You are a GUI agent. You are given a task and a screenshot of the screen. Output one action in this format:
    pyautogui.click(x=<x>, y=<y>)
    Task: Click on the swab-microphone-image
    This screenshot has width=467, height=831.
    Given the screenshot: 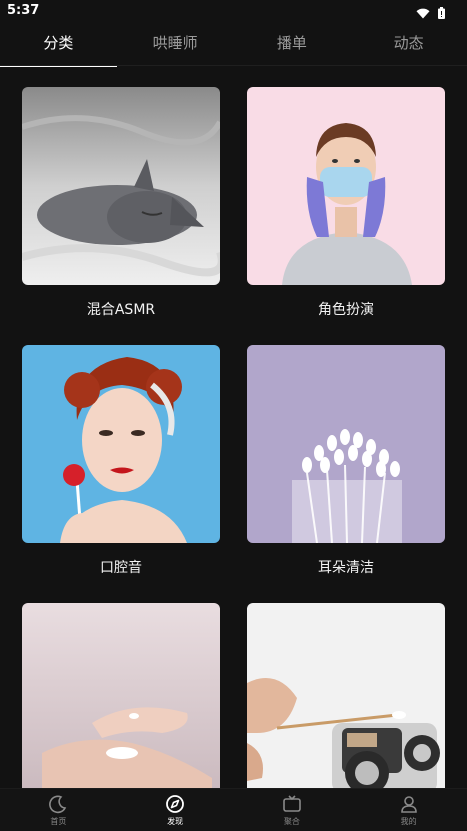 What is the action you would take?
    pyautogui.click(x=346, y=702)
    